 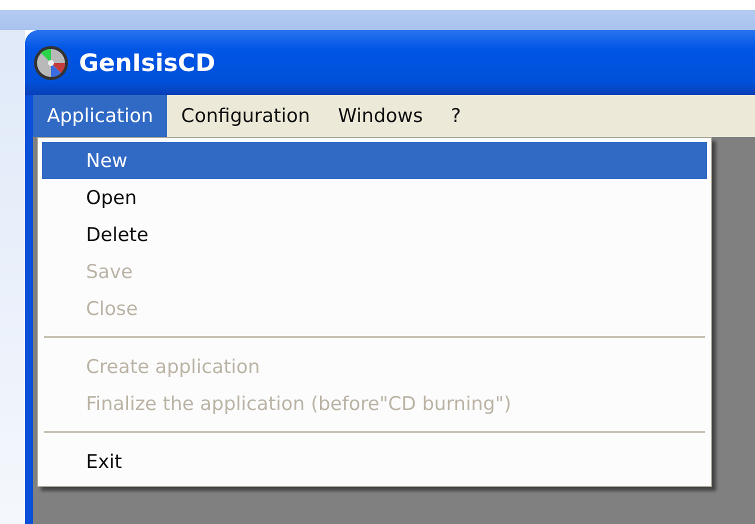 I want to click on cd-icon, so click(x=51, y=62).